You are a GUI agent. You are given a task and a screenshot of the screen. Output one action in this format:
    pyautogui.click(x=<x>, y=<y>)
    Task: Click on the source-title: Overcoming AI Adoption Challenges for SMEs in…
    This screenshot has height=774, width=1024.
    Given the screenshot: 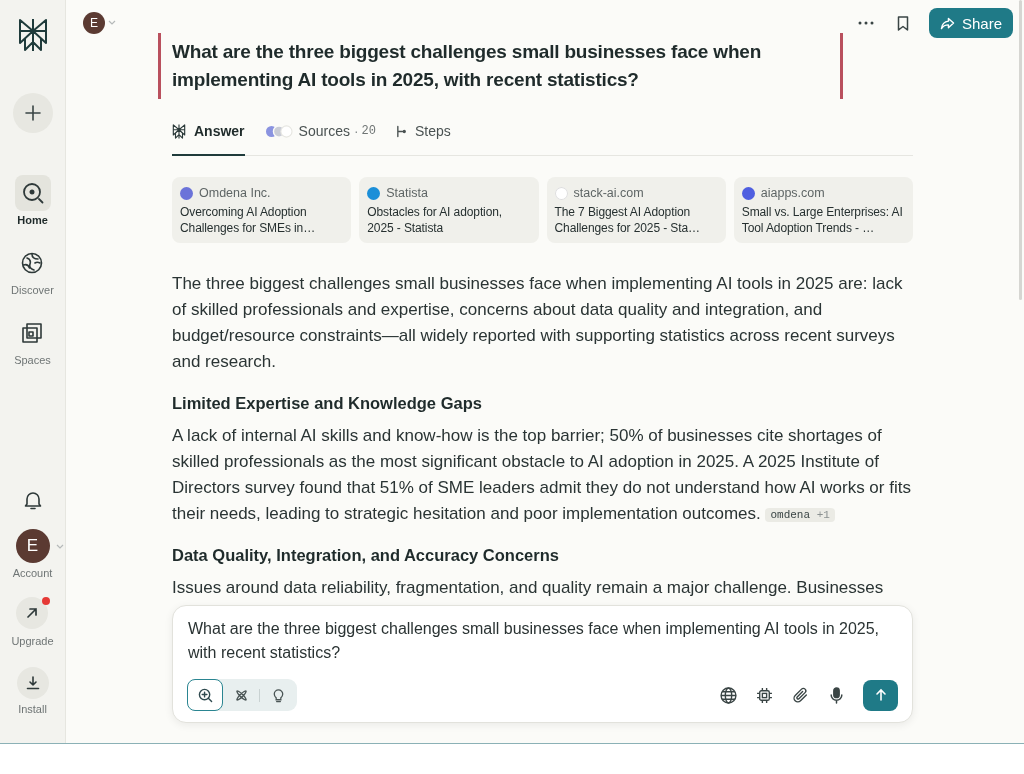 What is the action you would take?
    pyautogui.click(x=248, y=220)
    